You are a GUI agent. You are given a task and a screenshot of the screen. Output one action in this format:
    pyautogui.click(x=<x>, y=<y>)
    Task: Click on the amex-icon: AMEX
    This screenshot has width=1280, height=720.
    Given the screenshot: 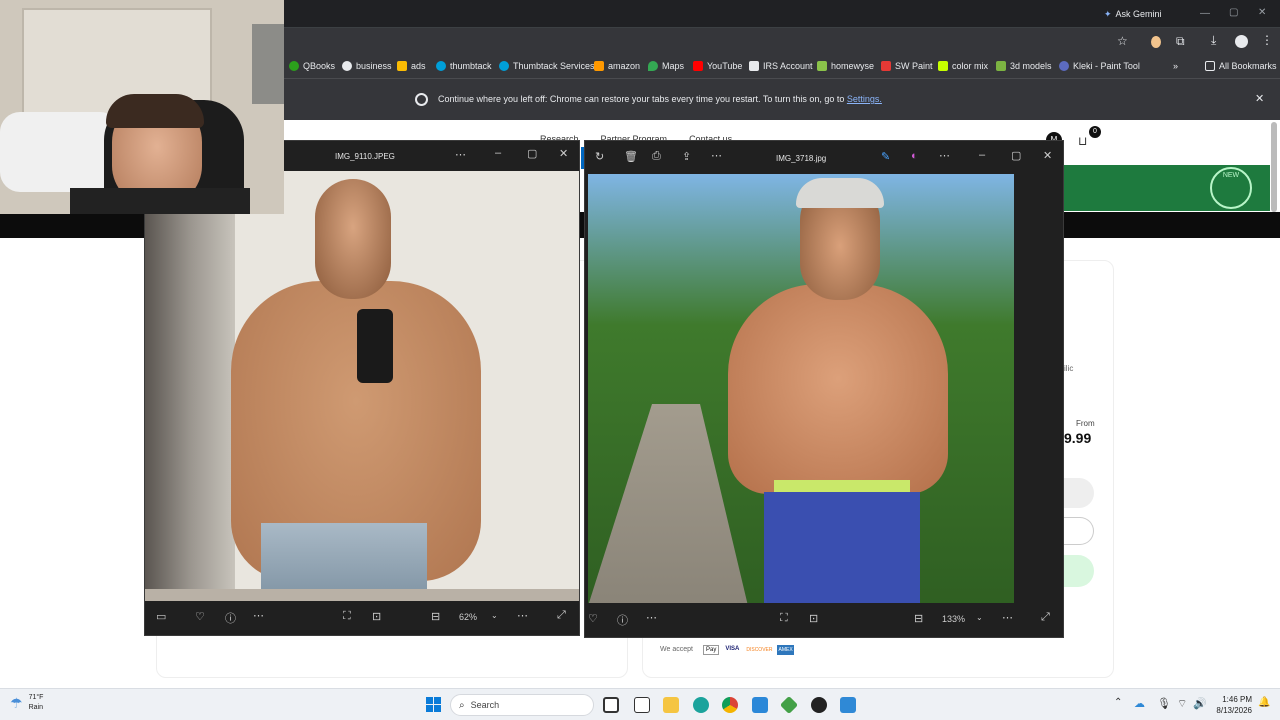 What is the action you would take?
    pyautogui.click(x=785, y=650)
    